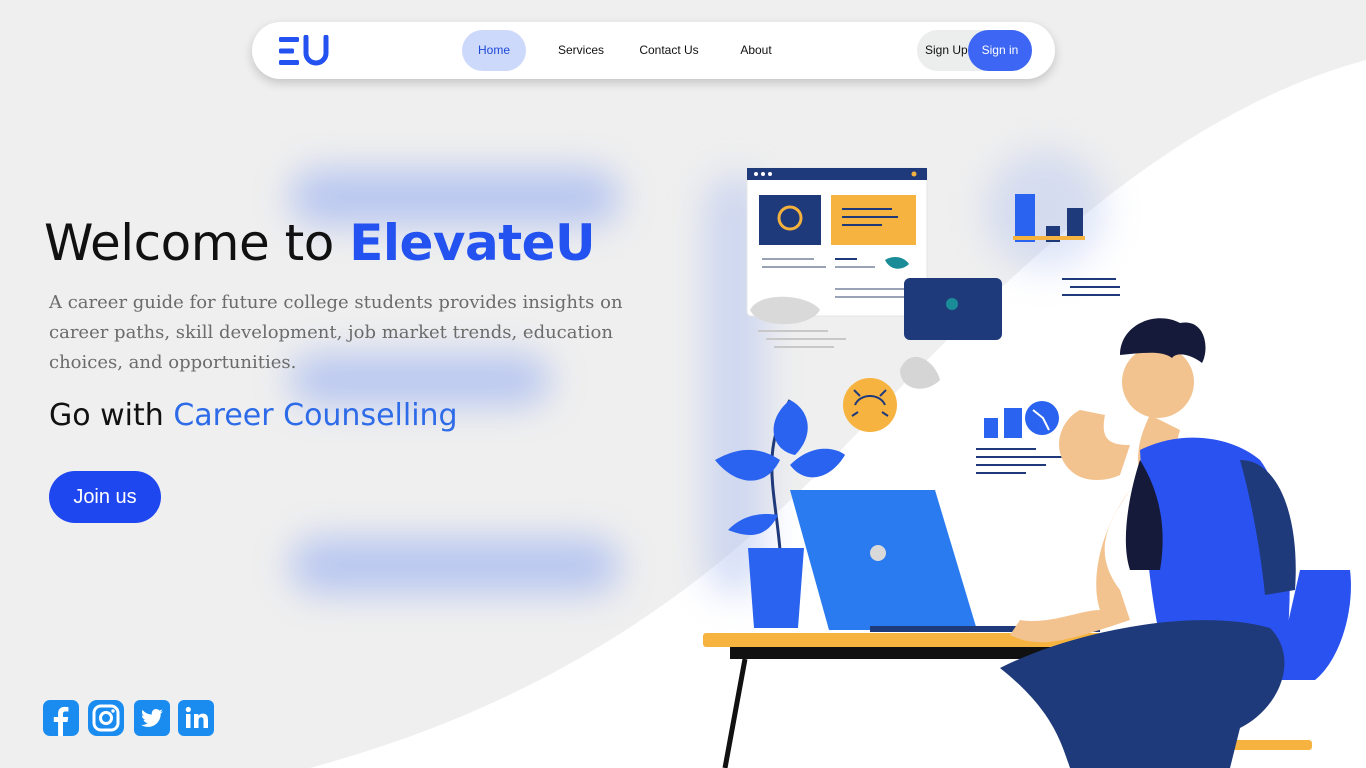  Describe the element at coordinates (106, 718) in the screenshot. I see `instagram-icon` at that location.